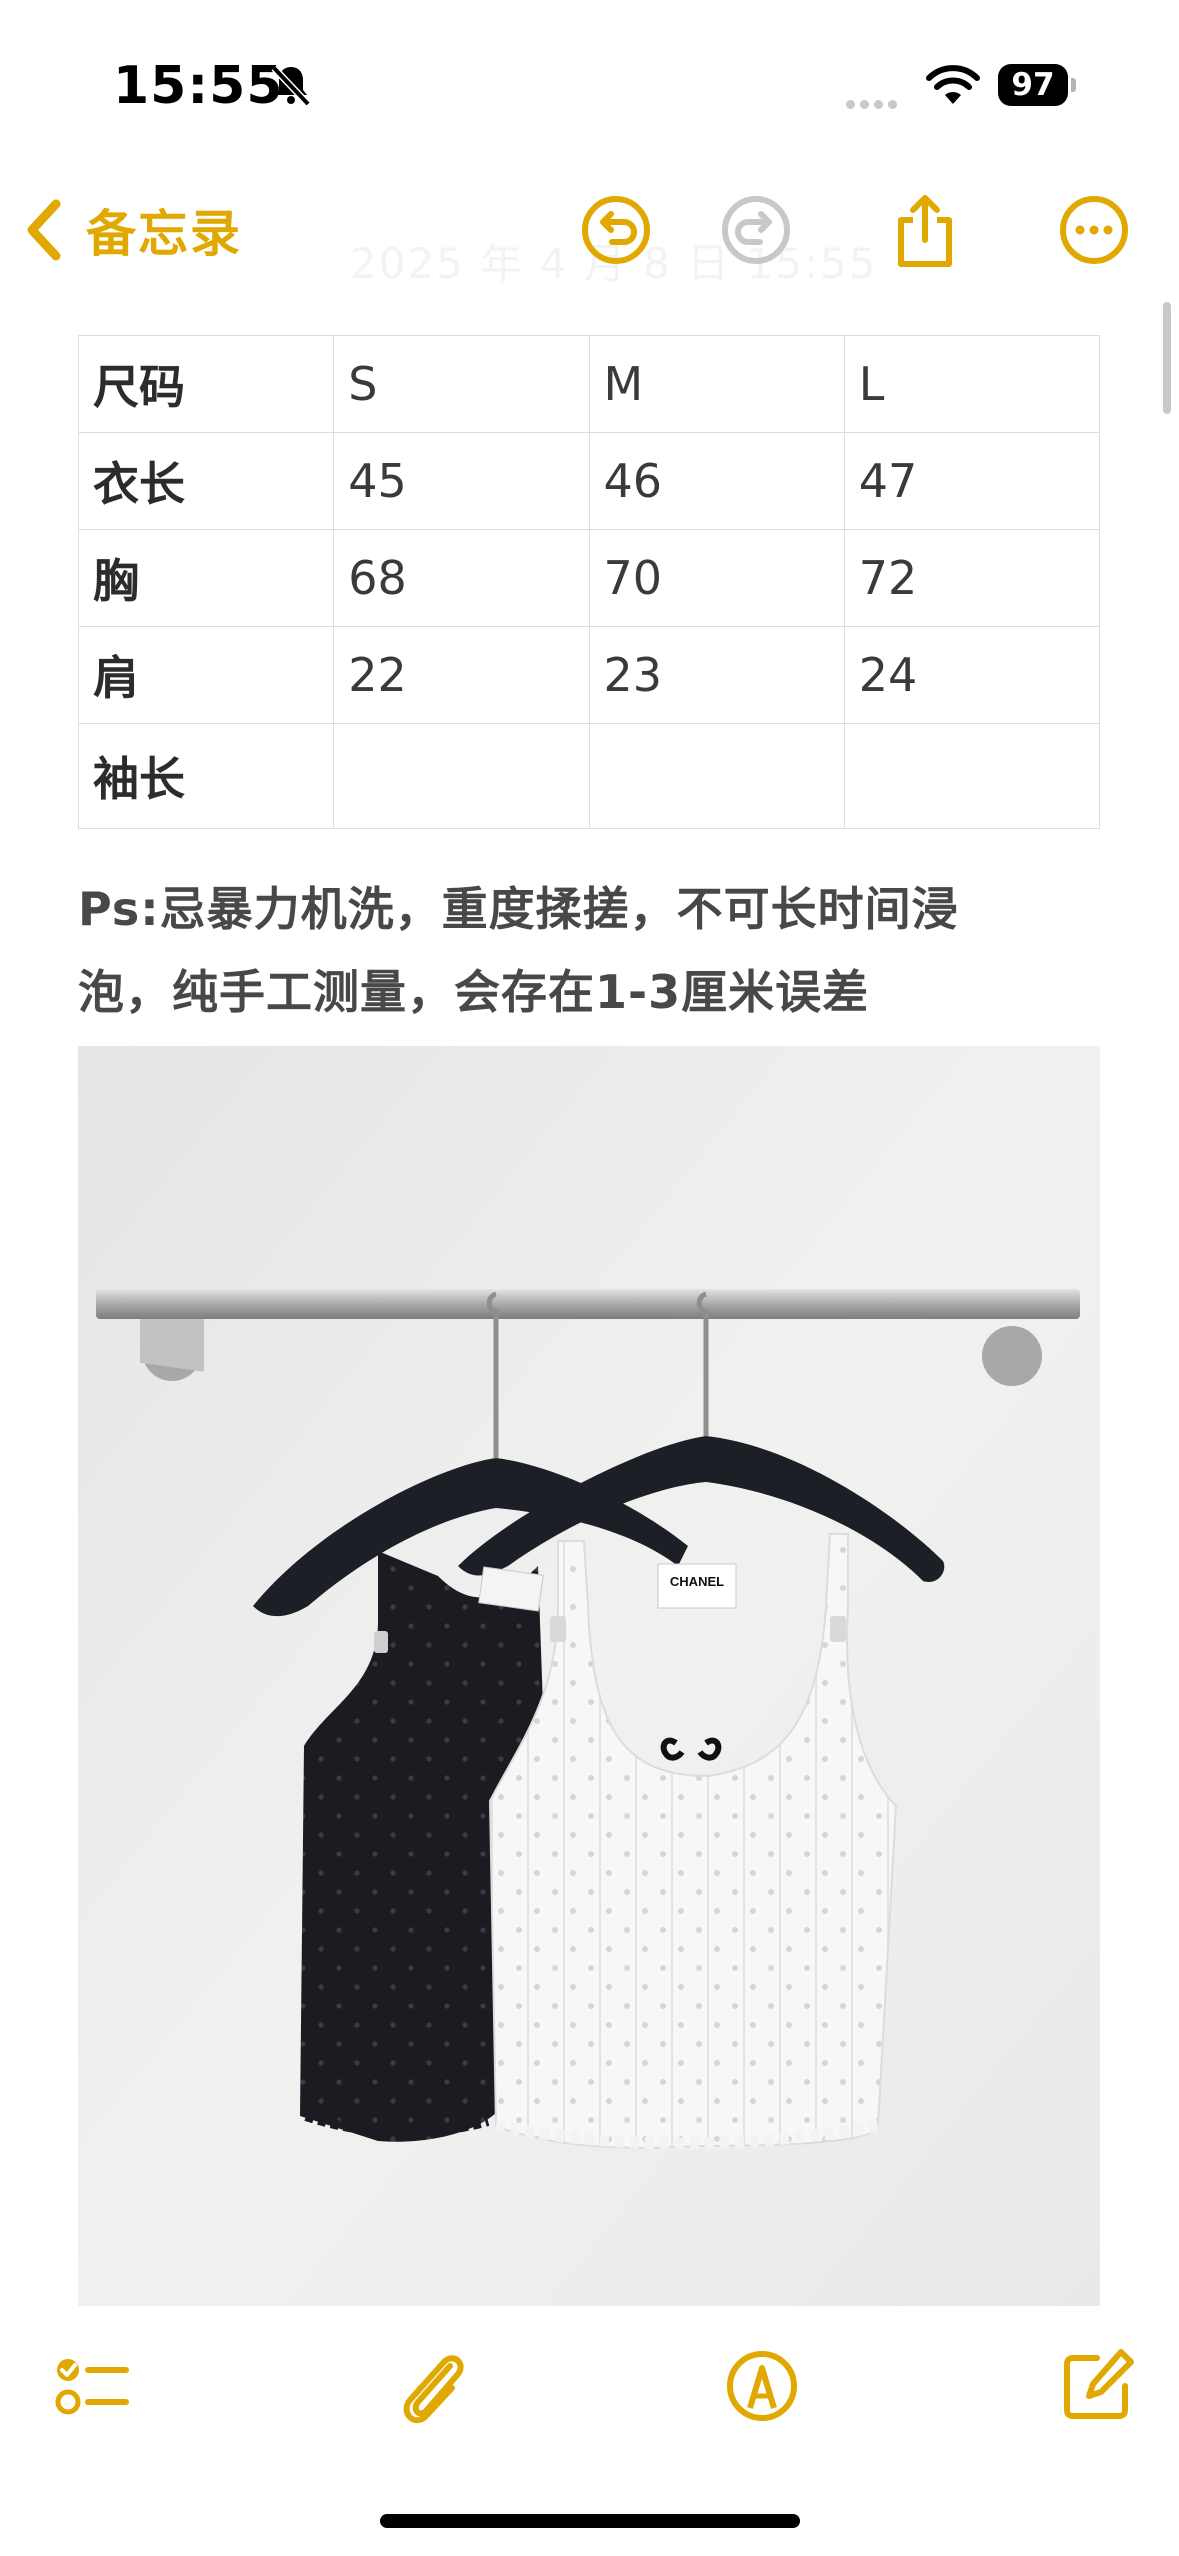  I want to click on row-label: 衣长, so click(206, 481).